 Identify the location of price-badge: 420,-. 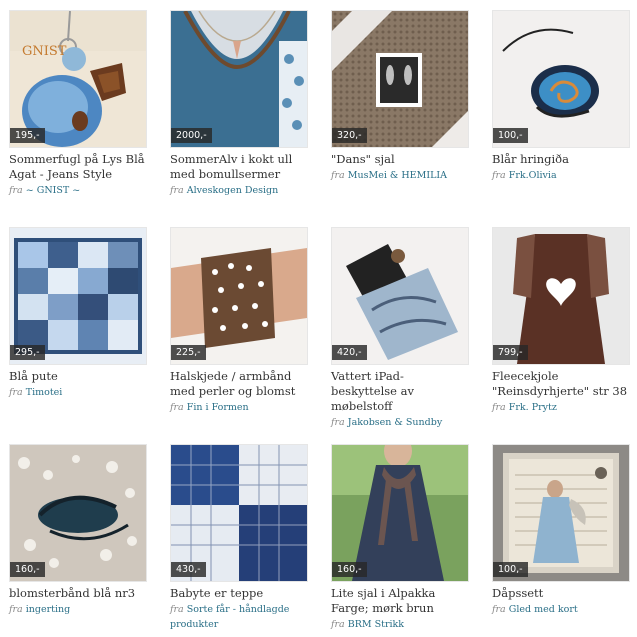
(349, 352).